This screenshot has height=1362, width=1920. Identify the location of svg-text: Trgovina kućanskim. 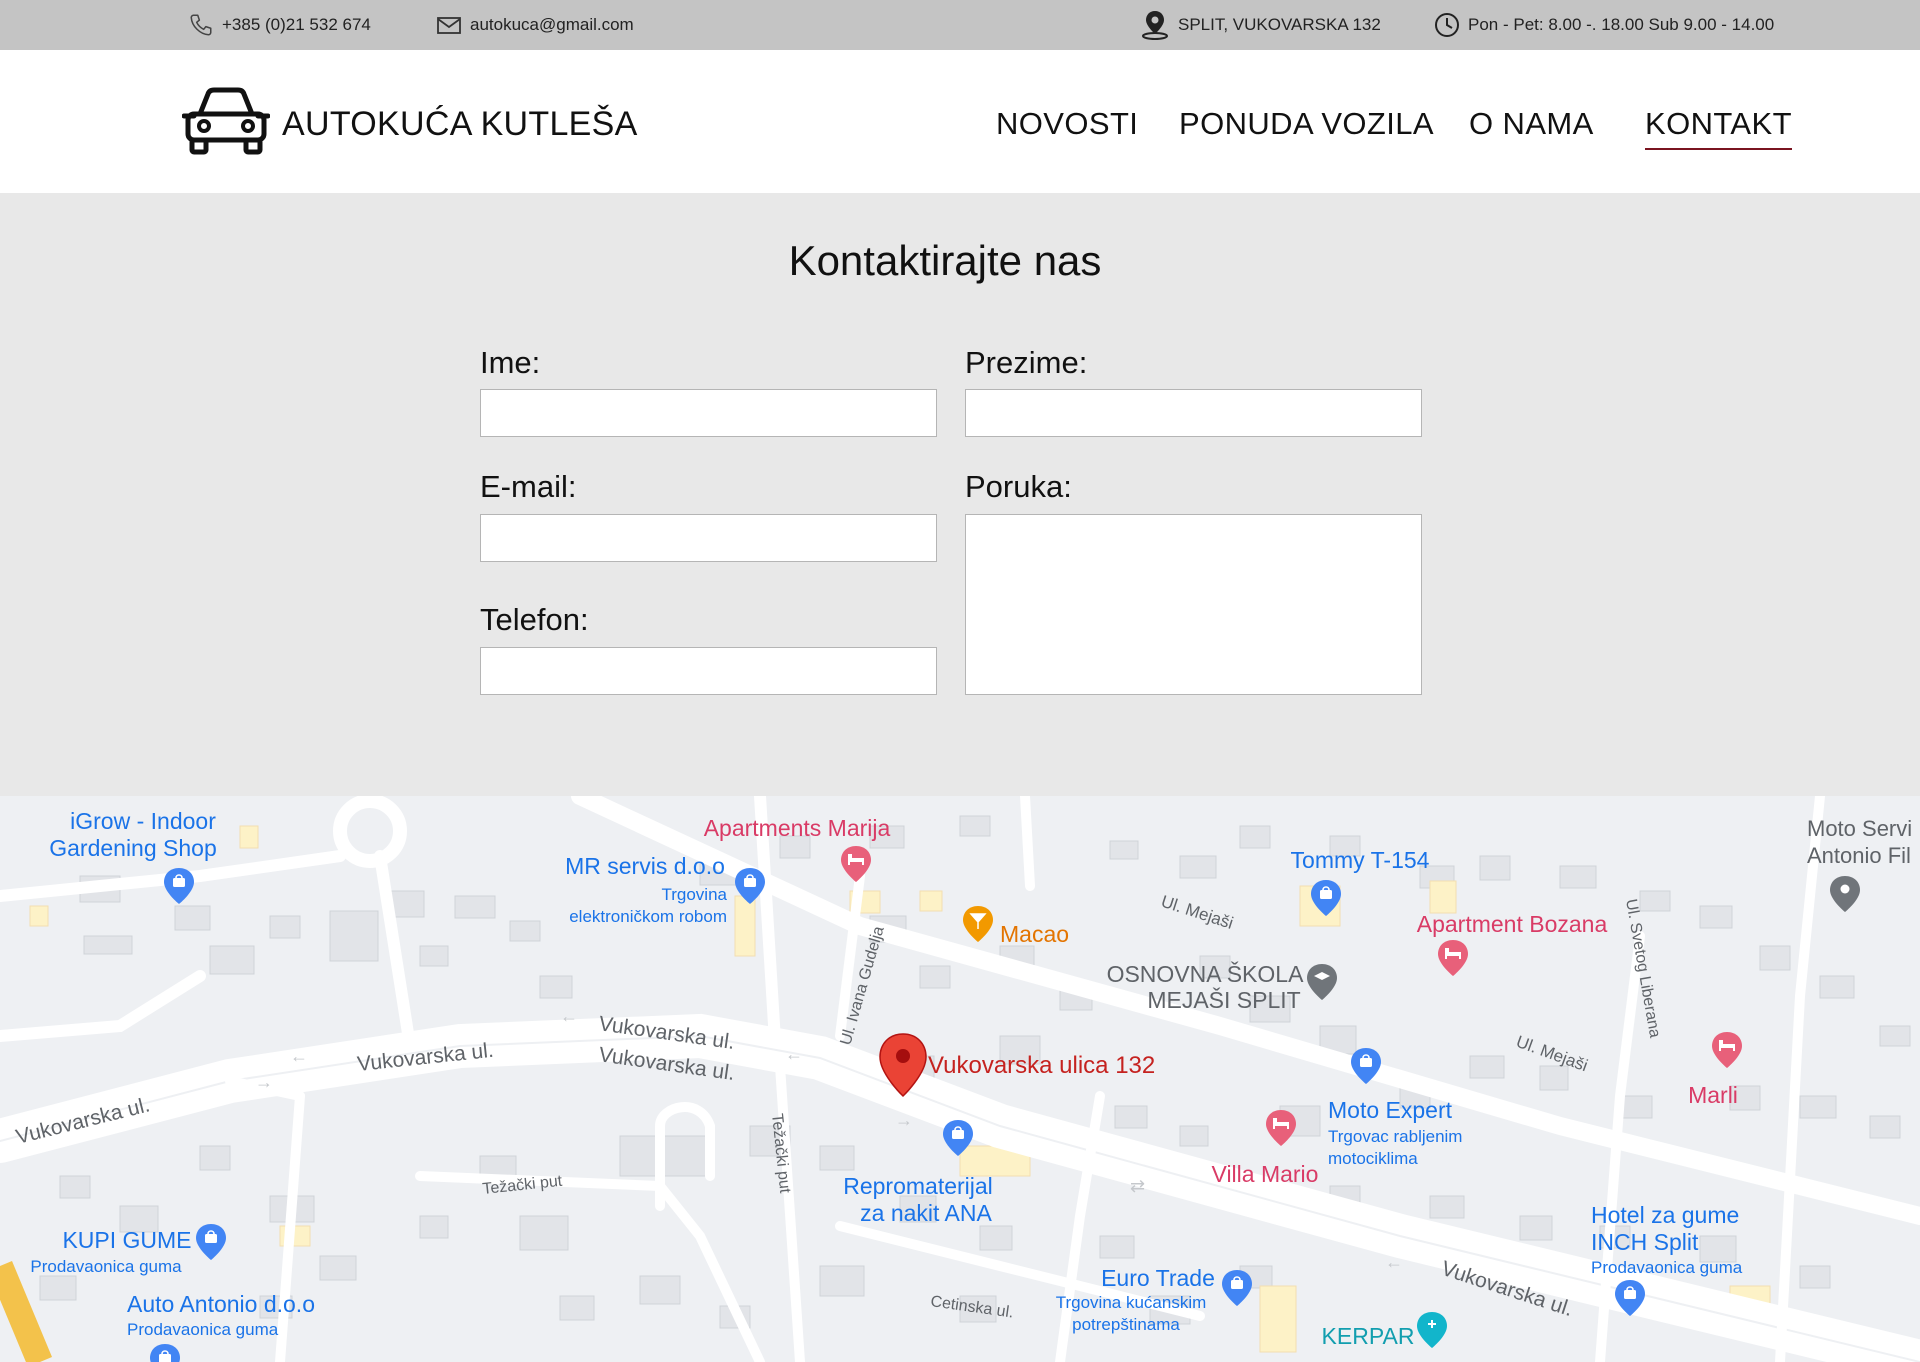
(1131, 1302).